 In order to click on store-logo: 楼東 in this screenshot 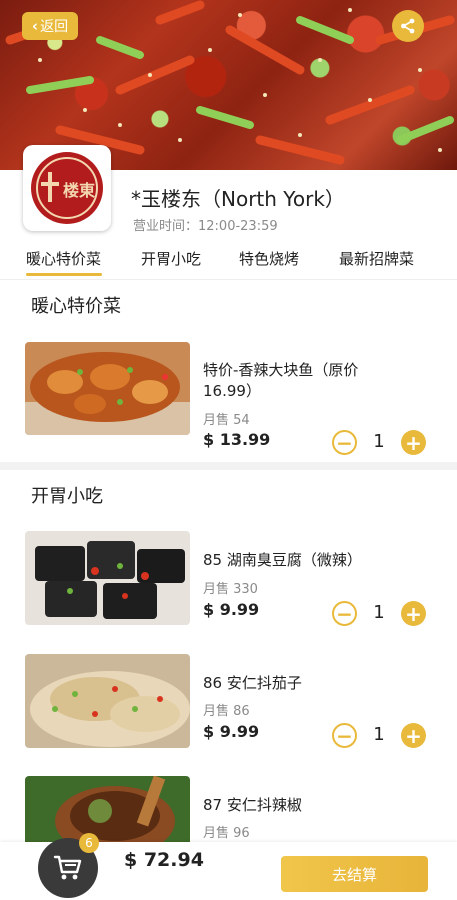, I will do `click(67, 188)`.